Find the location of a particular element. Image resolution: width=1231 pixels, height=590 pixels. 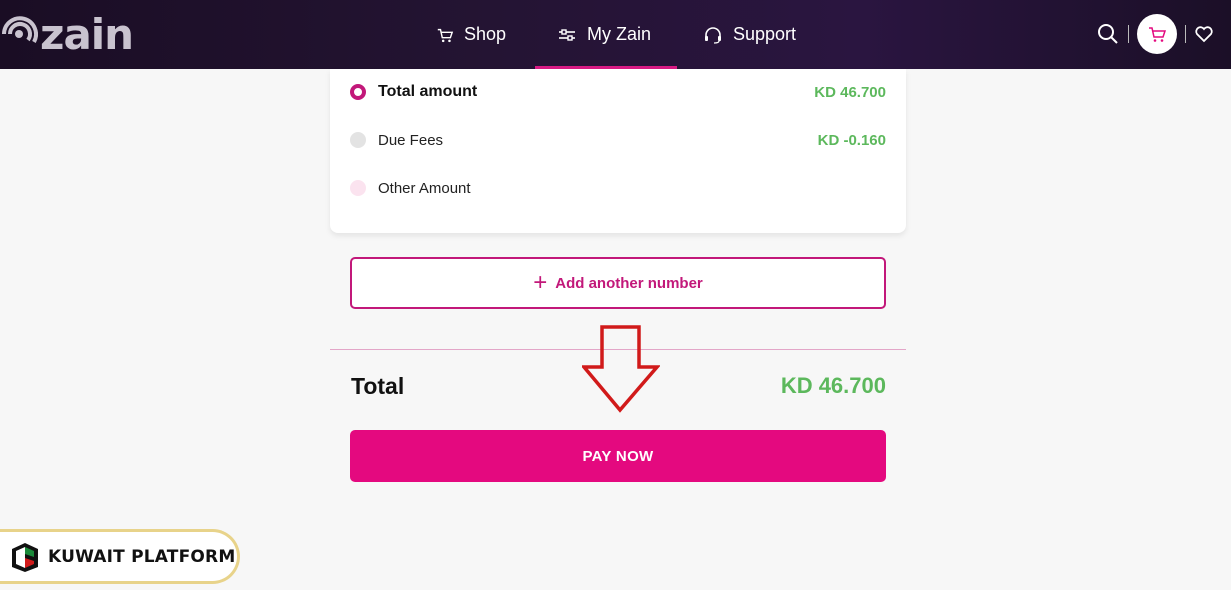

kuwait-platform-watermark: KUWAIT PLATFORM is located at coordinates (120, 556).